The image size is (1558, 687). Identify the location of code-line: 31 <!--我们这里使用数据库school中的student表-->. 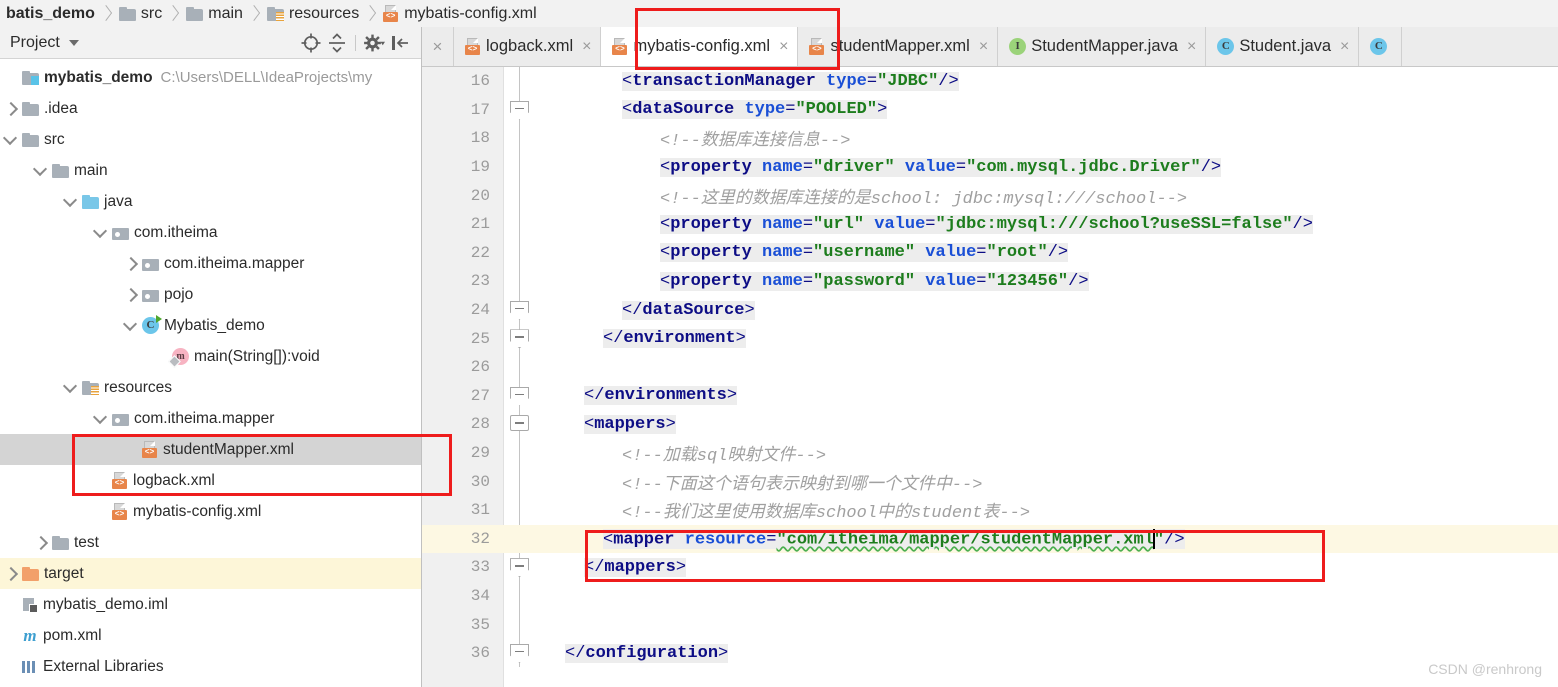
(990, 510).